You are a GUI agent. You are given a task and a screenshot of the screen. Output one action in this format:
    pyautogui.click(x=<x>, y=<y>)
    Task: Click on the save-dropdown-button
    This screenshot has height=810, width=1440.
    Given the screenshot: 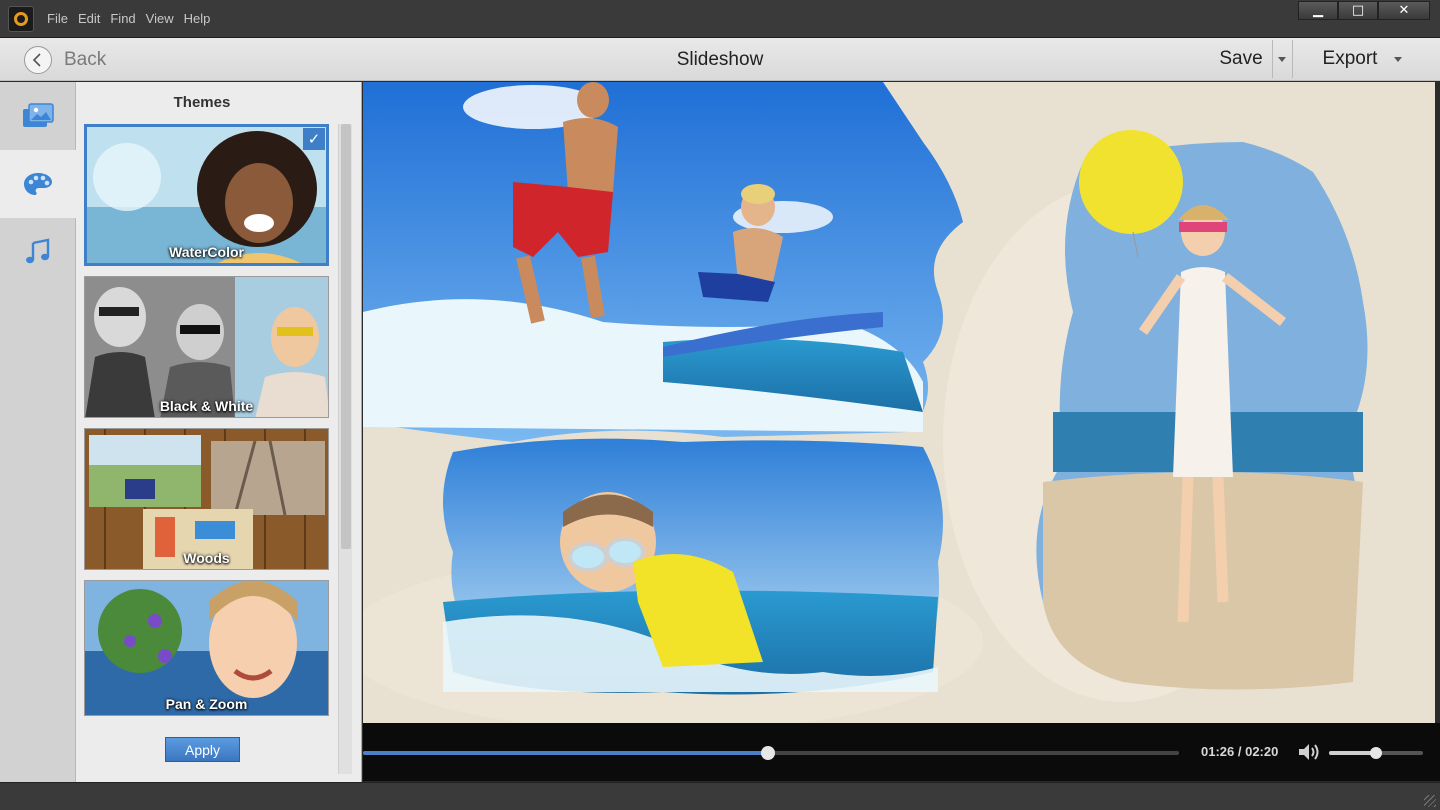 What is the action you would take?
    pyautogui.click(x=1282, y=59)
    